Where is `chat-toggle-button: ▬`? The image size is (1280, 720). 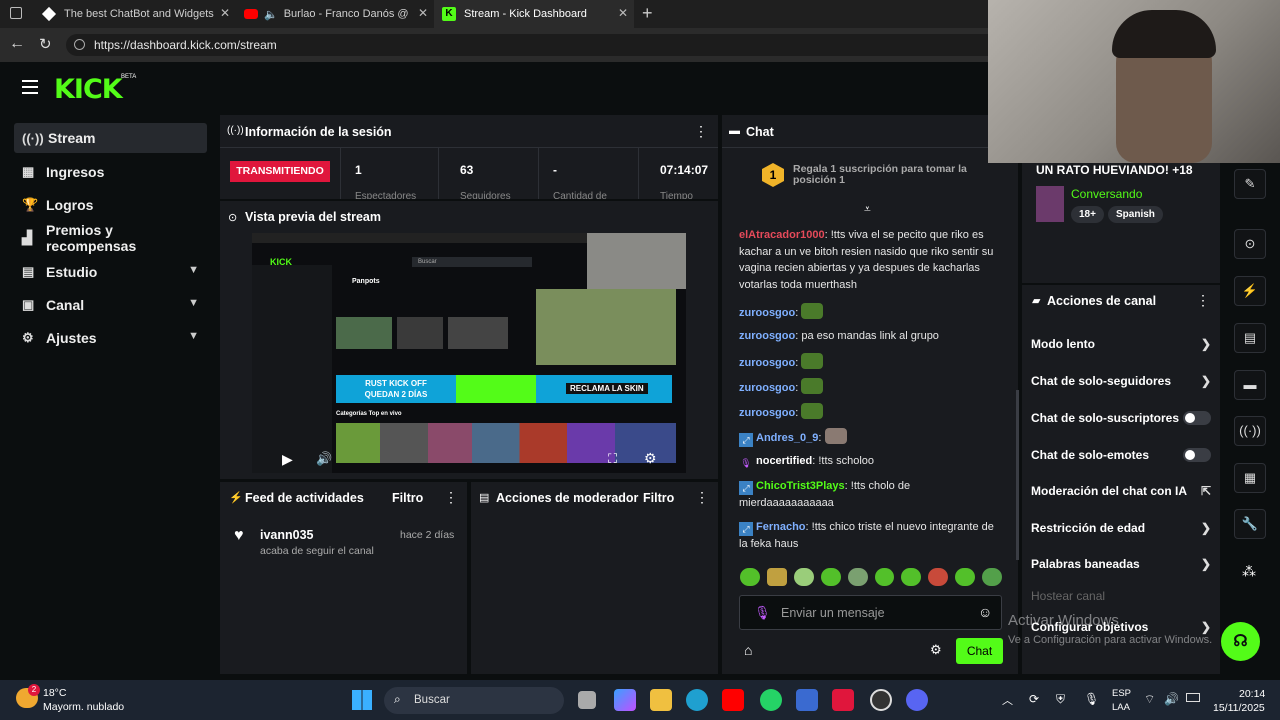 chat-toggle-button: ▬ is located at coordinates (1250, 385).